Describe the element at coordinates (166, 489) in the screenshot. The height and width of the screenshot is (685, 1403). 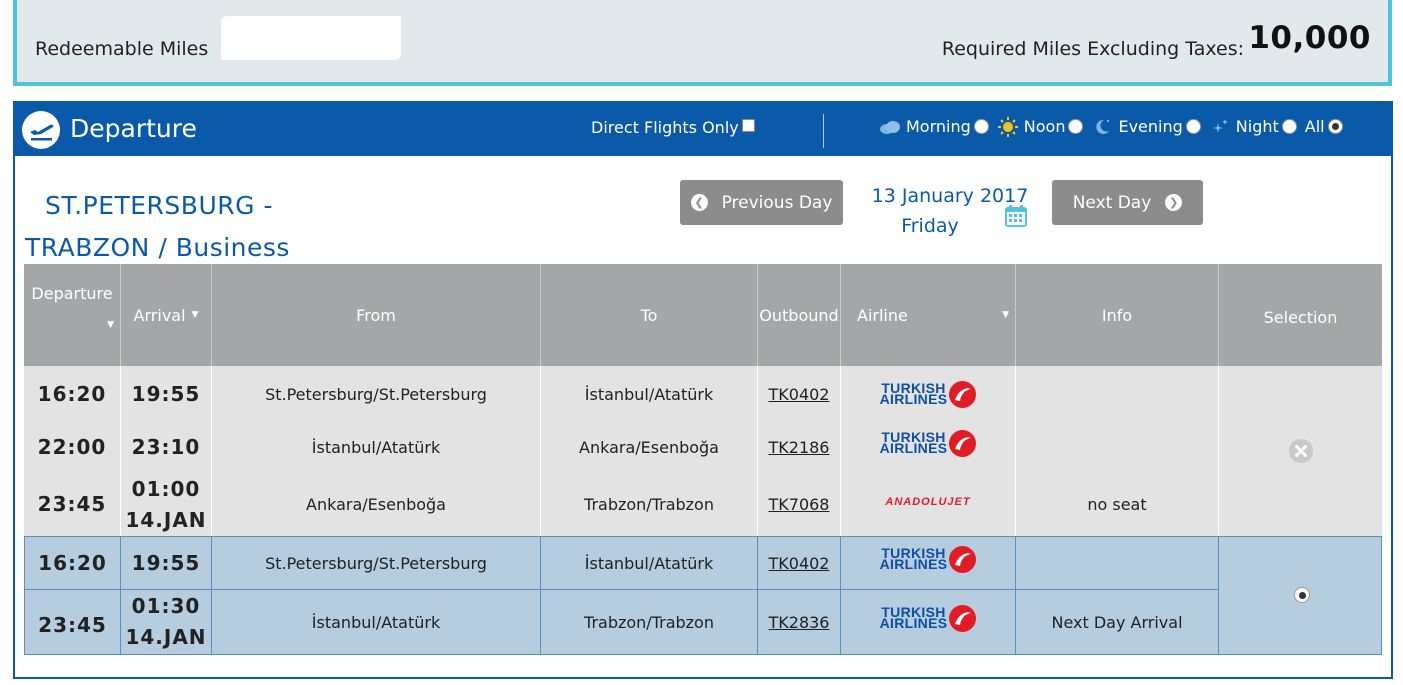
I see `arrival-time: 01:00` at that location.